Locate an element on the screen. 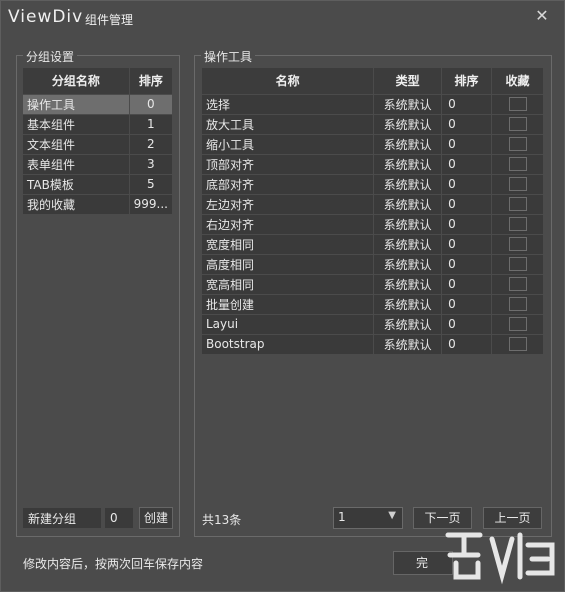  component-row: 宽度相同 系统默认 0 is located at coordinates (373, 244).